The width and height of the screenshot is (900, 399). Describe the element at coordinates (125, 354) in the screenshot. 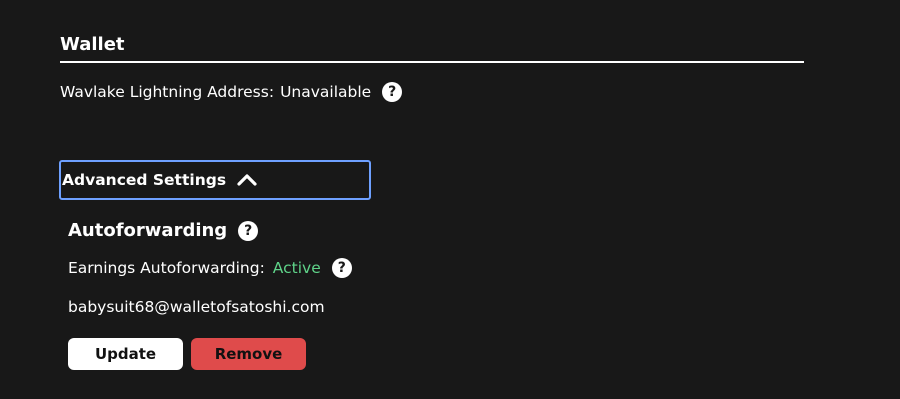

I see `update-button: Update` at that location.